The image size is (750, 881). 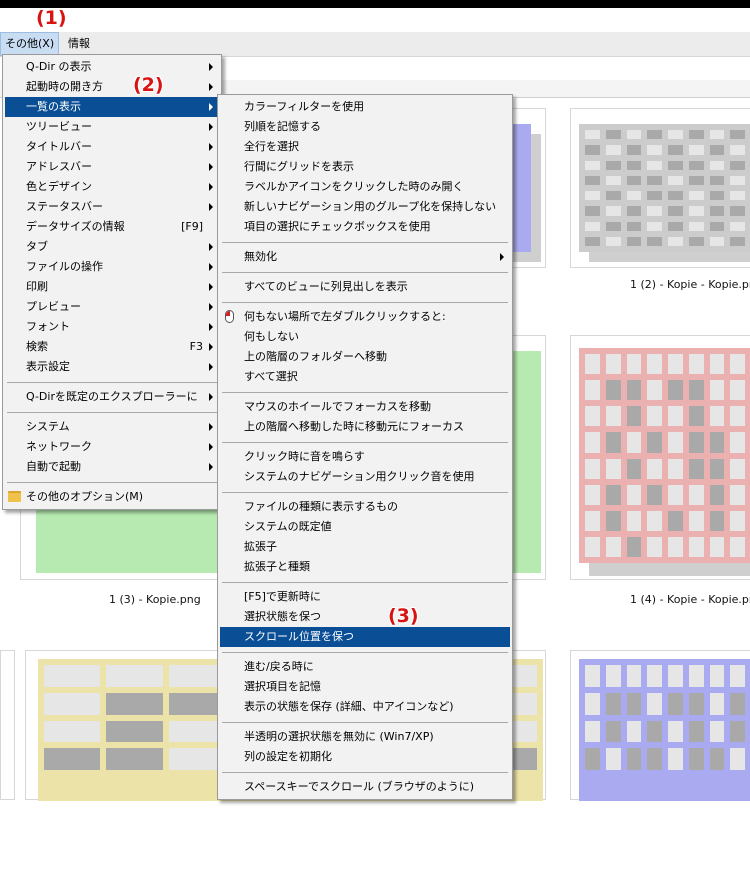 What do you see at coordinates (282, 596) in the screenshot?
I see `menu-item-on-refresh: [F5]で更新時に` at bounding box center [282, 596].